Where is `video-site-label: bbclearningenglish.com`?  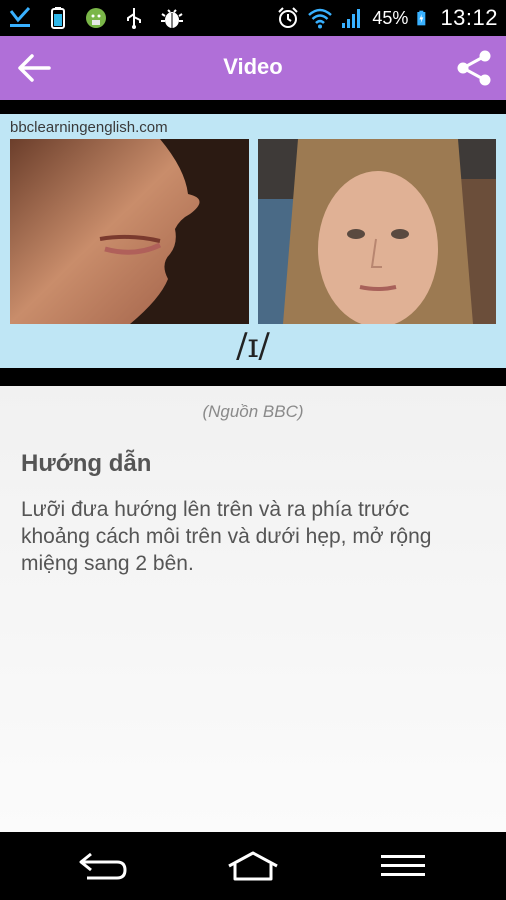
video-site-label: bbclearningenglish.com is located at coordinates (89, 127).